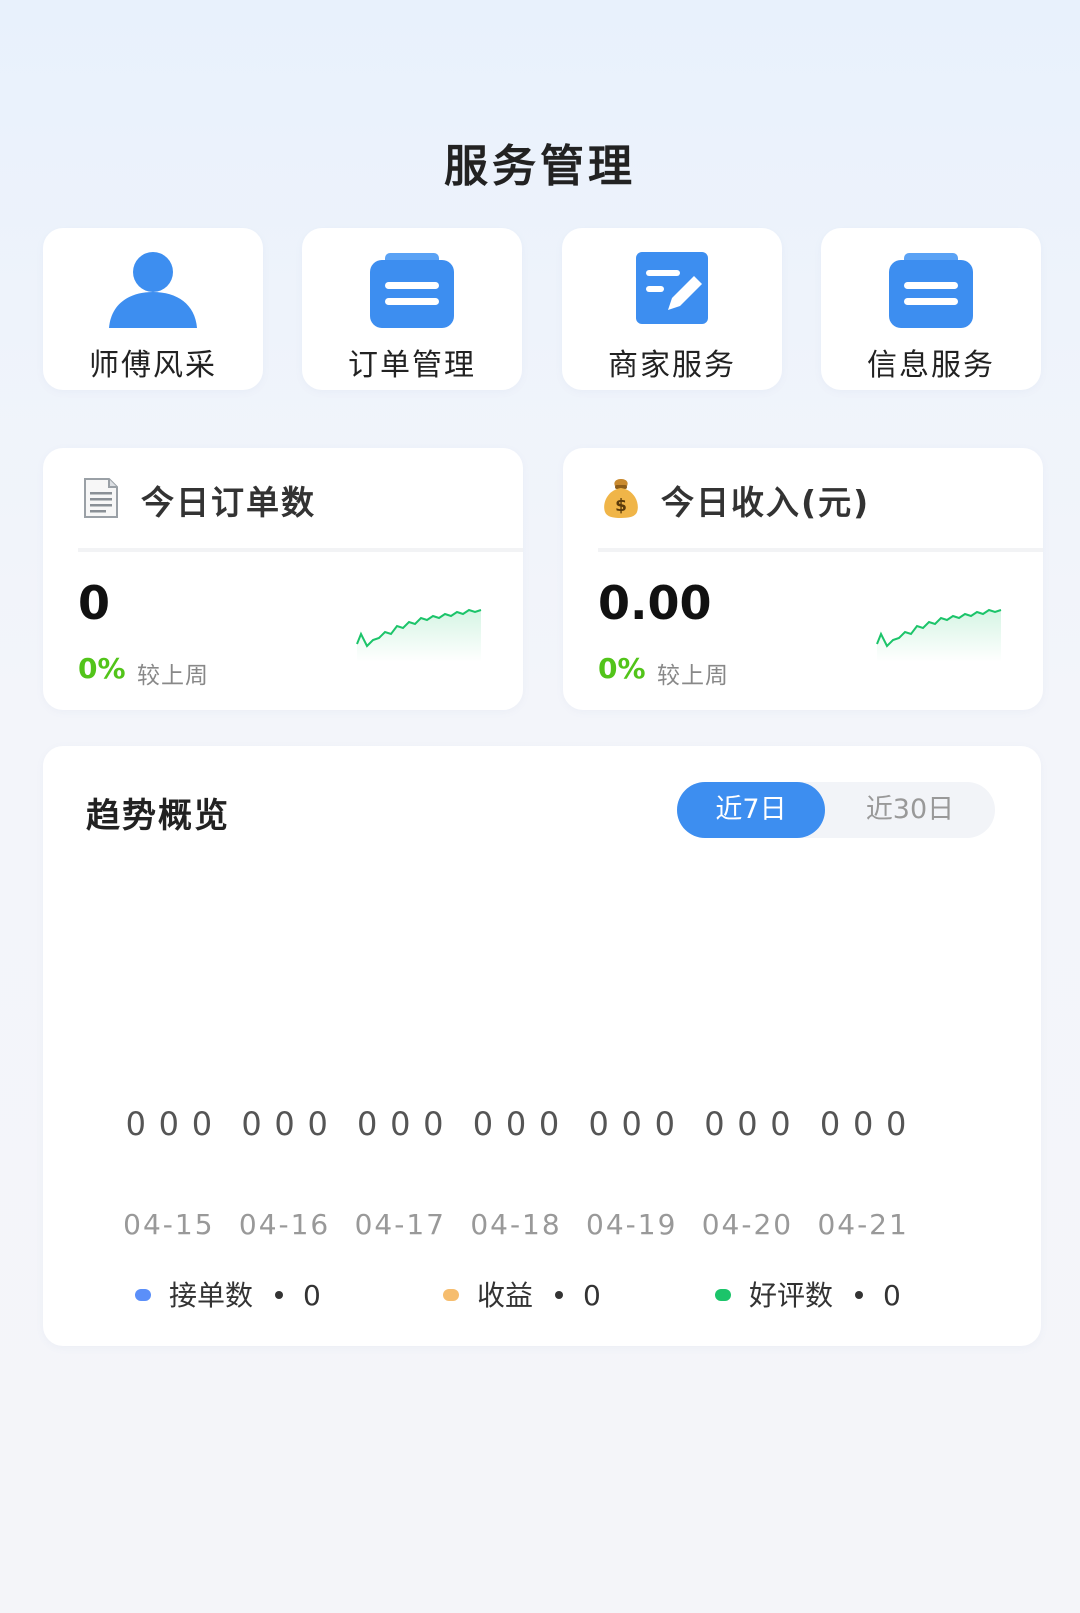 Image resolution: width=1080 pixels, height=1613 pixels. What do you see at coordinates (791, 1295) in the screenshot?
I see `legend-label: 好评数` at bounding box center [791, 1295].